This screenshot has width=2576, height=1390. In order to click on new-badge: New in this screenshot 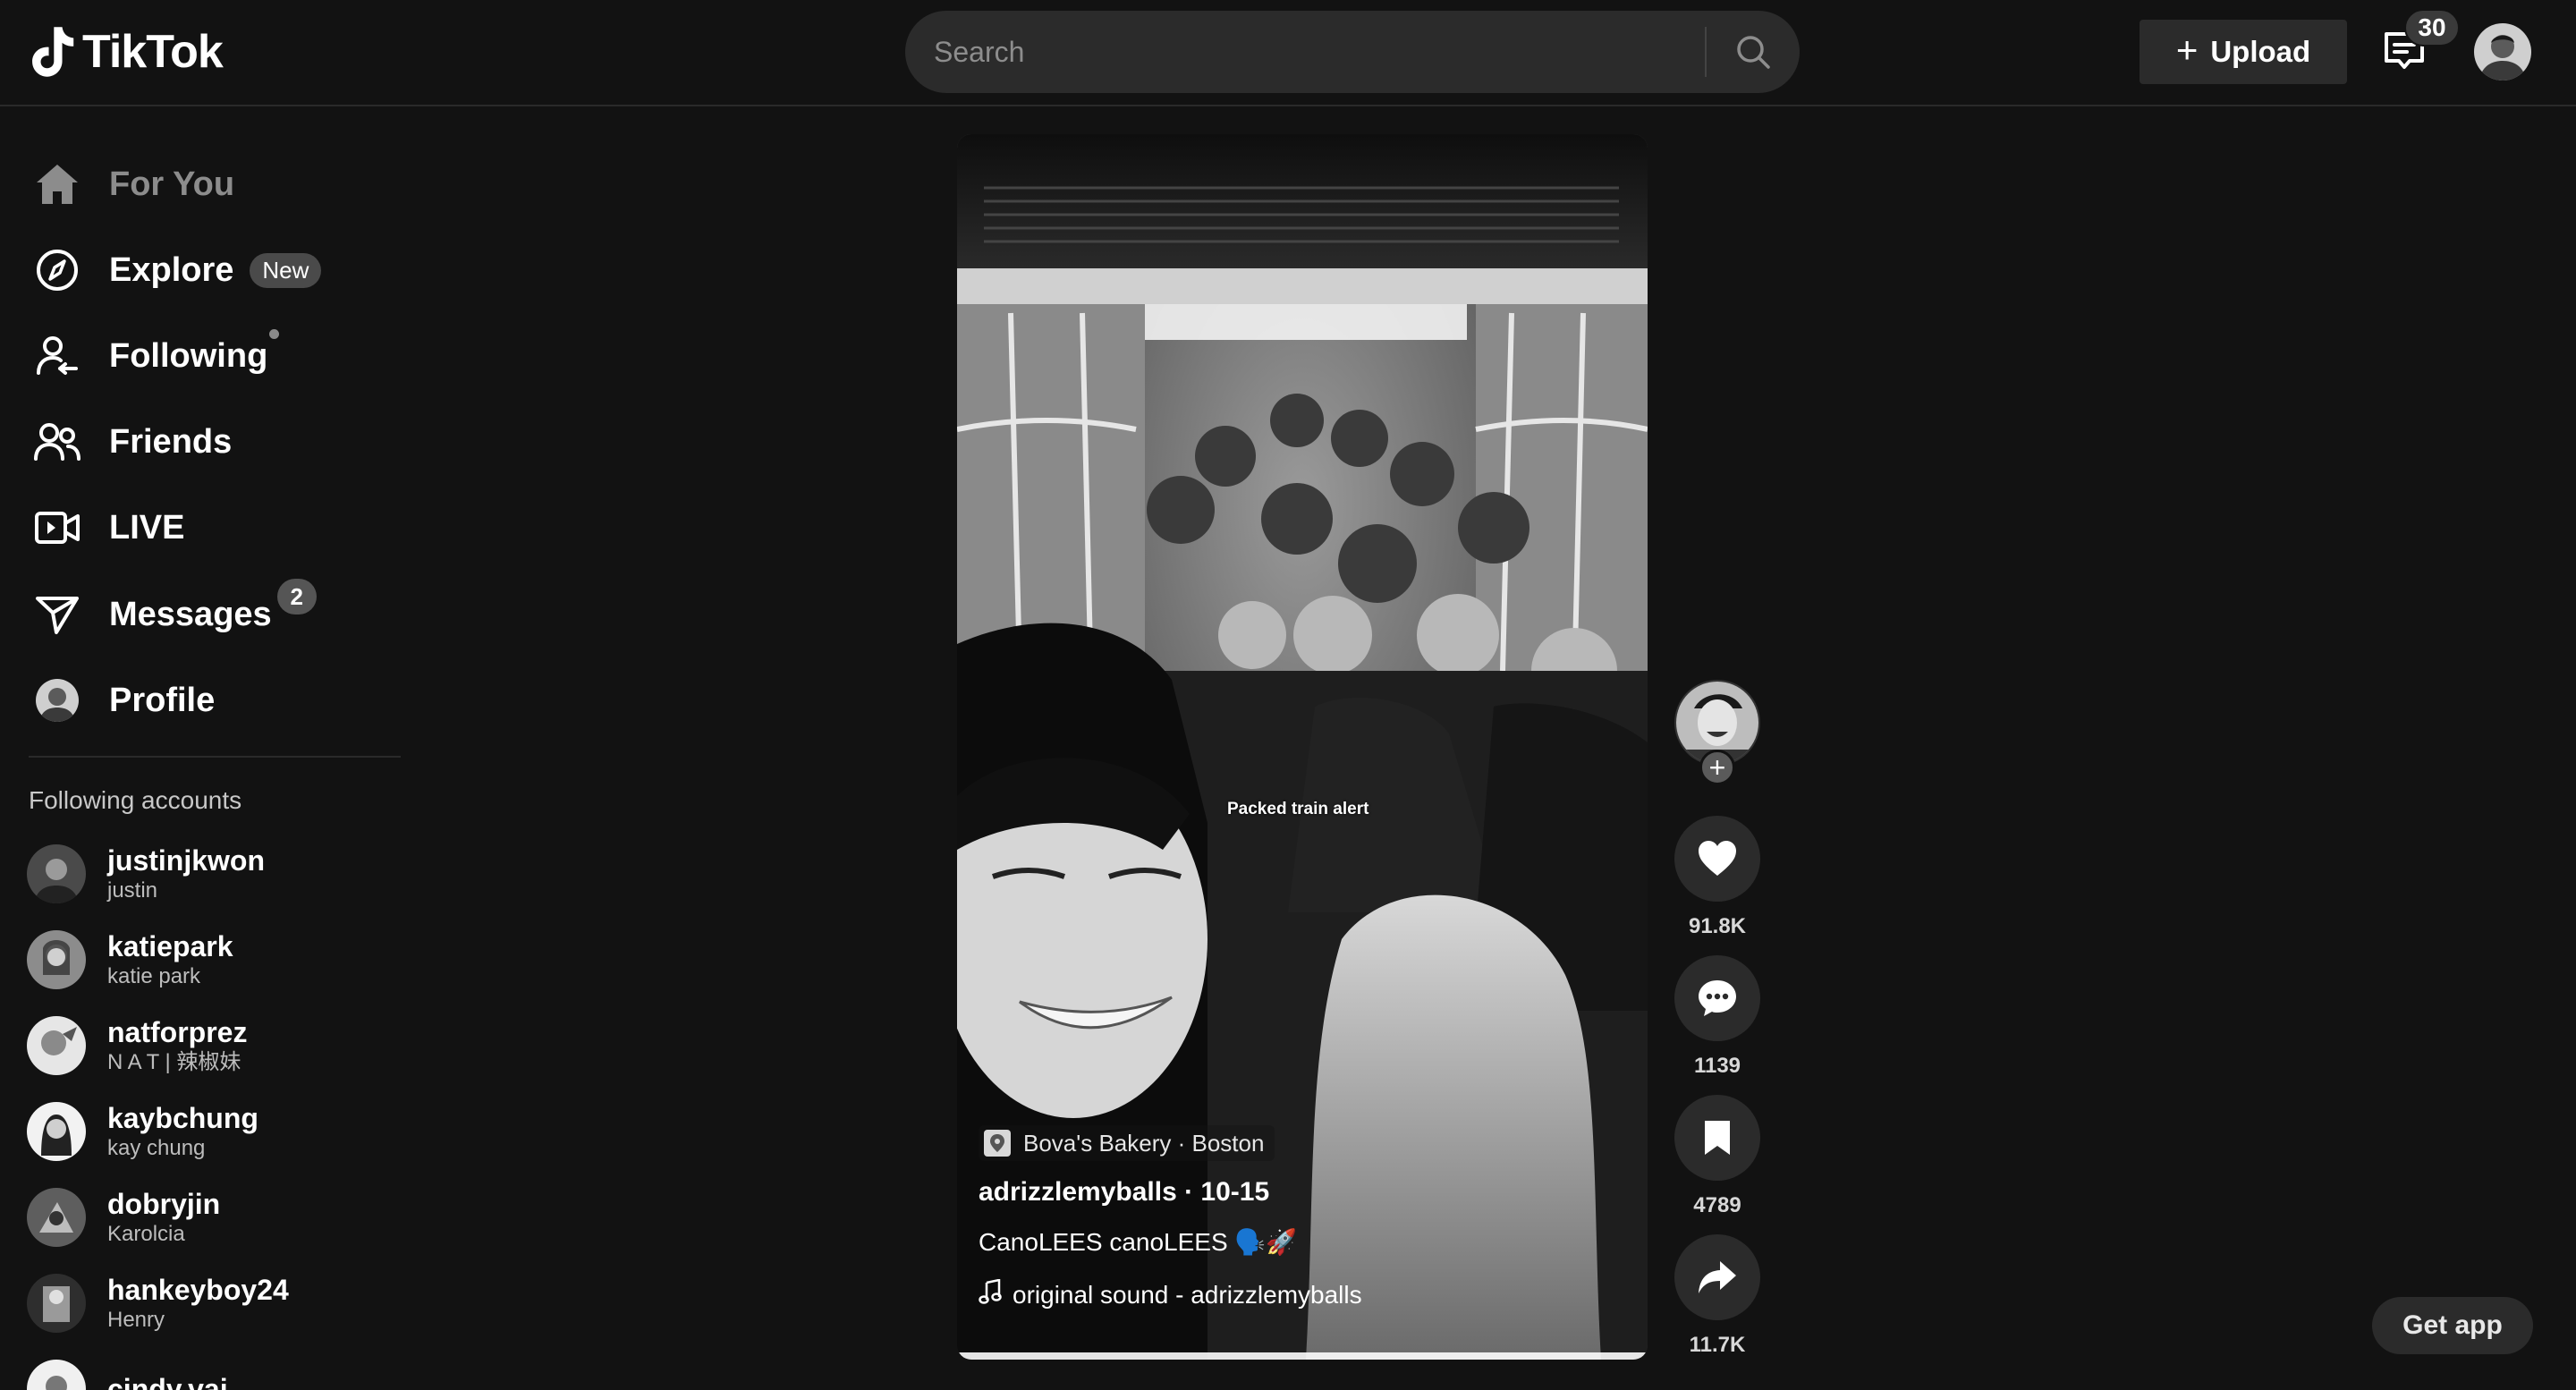, I will do `click(286, 270)`.